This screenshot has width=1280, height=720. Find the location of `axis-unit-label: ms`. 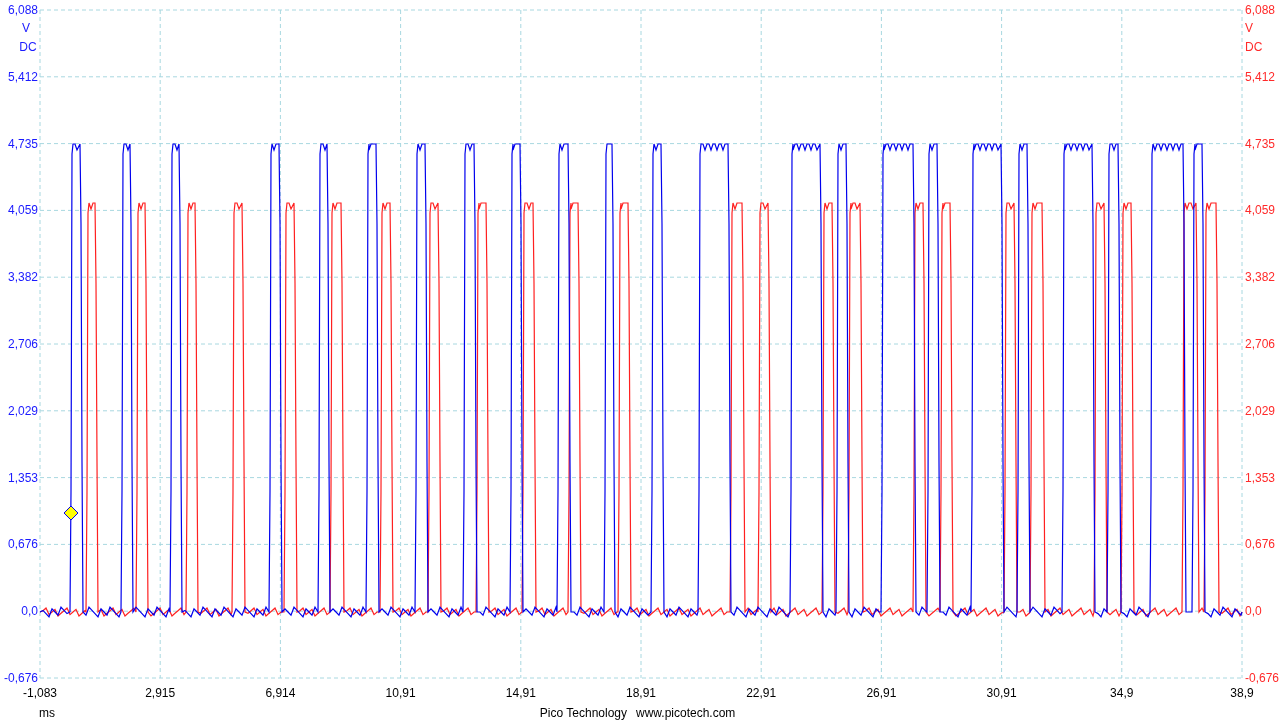

axis-unit-label: ms is located at coordinates (47, 713).